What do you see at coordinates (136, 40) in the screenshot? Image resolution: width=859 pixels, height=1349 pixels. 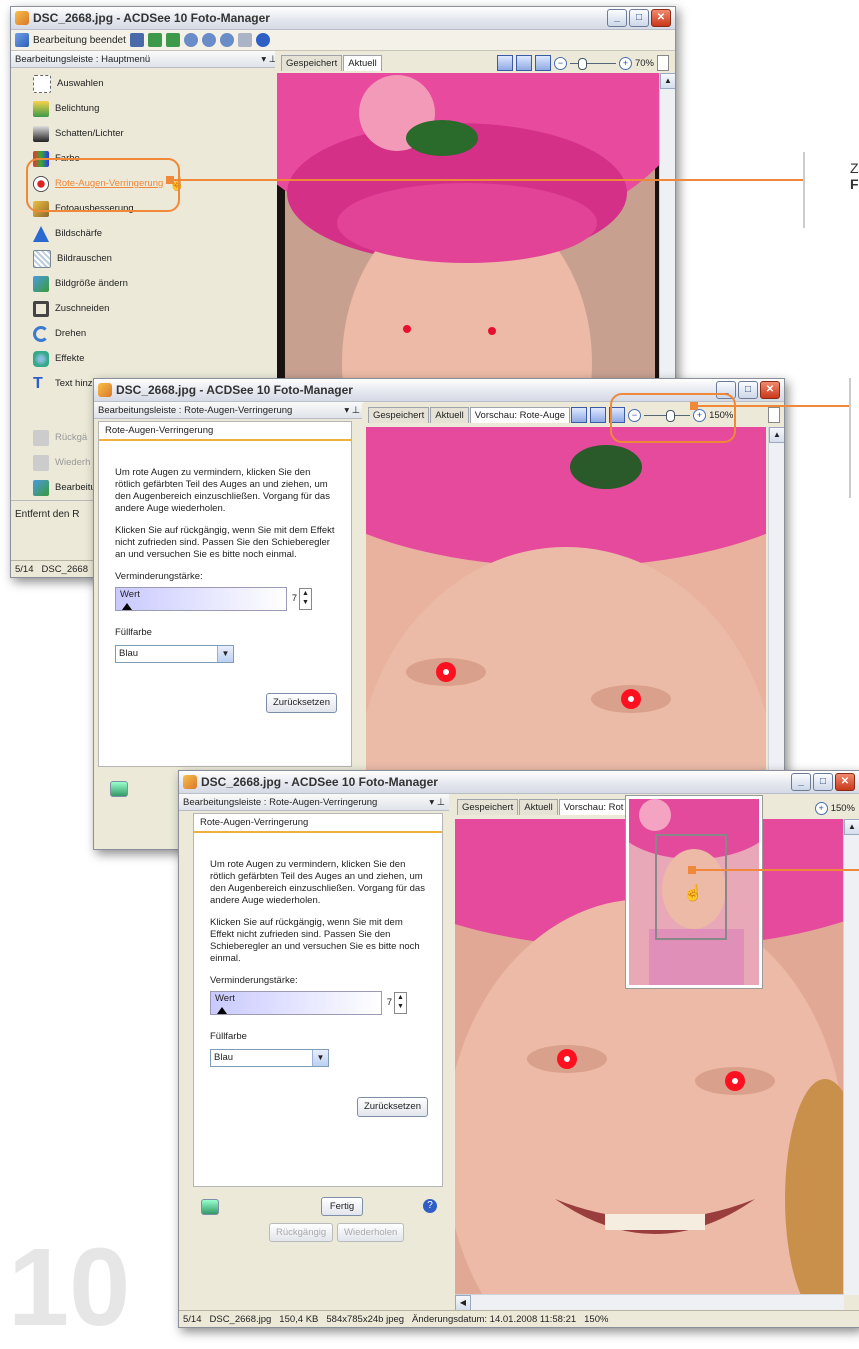 I see `save-icon` at bounding box center [136, 40].